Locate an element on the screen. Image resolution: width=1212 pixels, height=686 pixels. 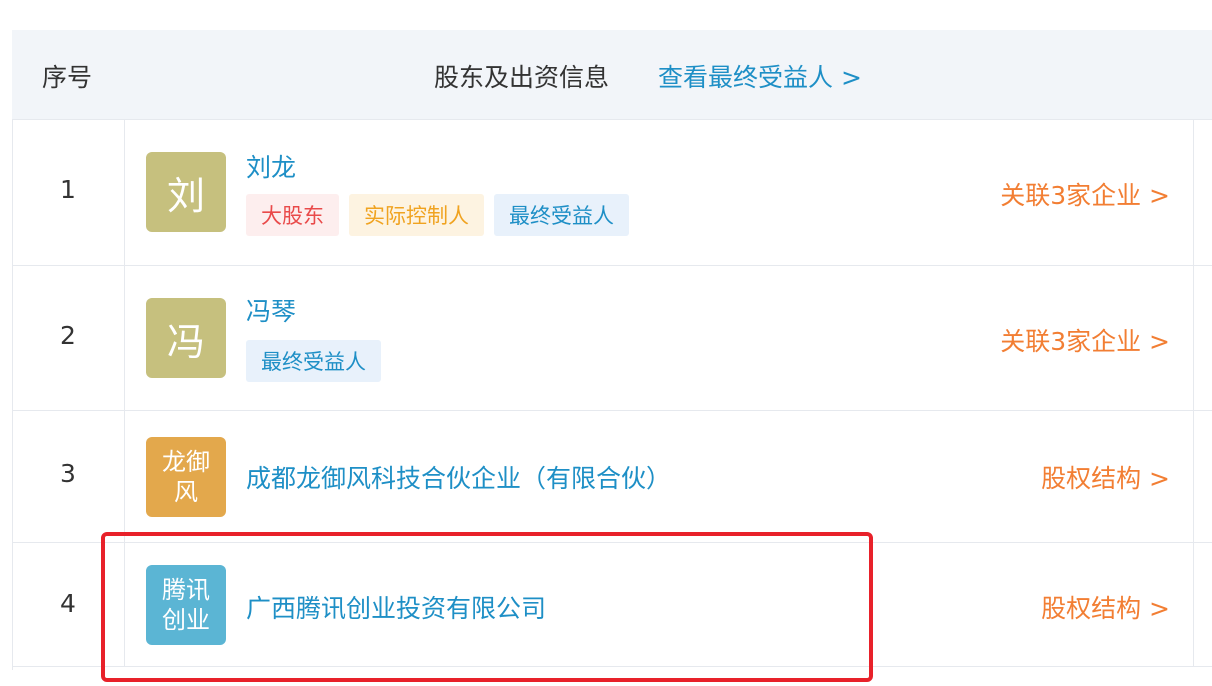
avatar: 腾讯创业 is located at coordinates (186, 605).